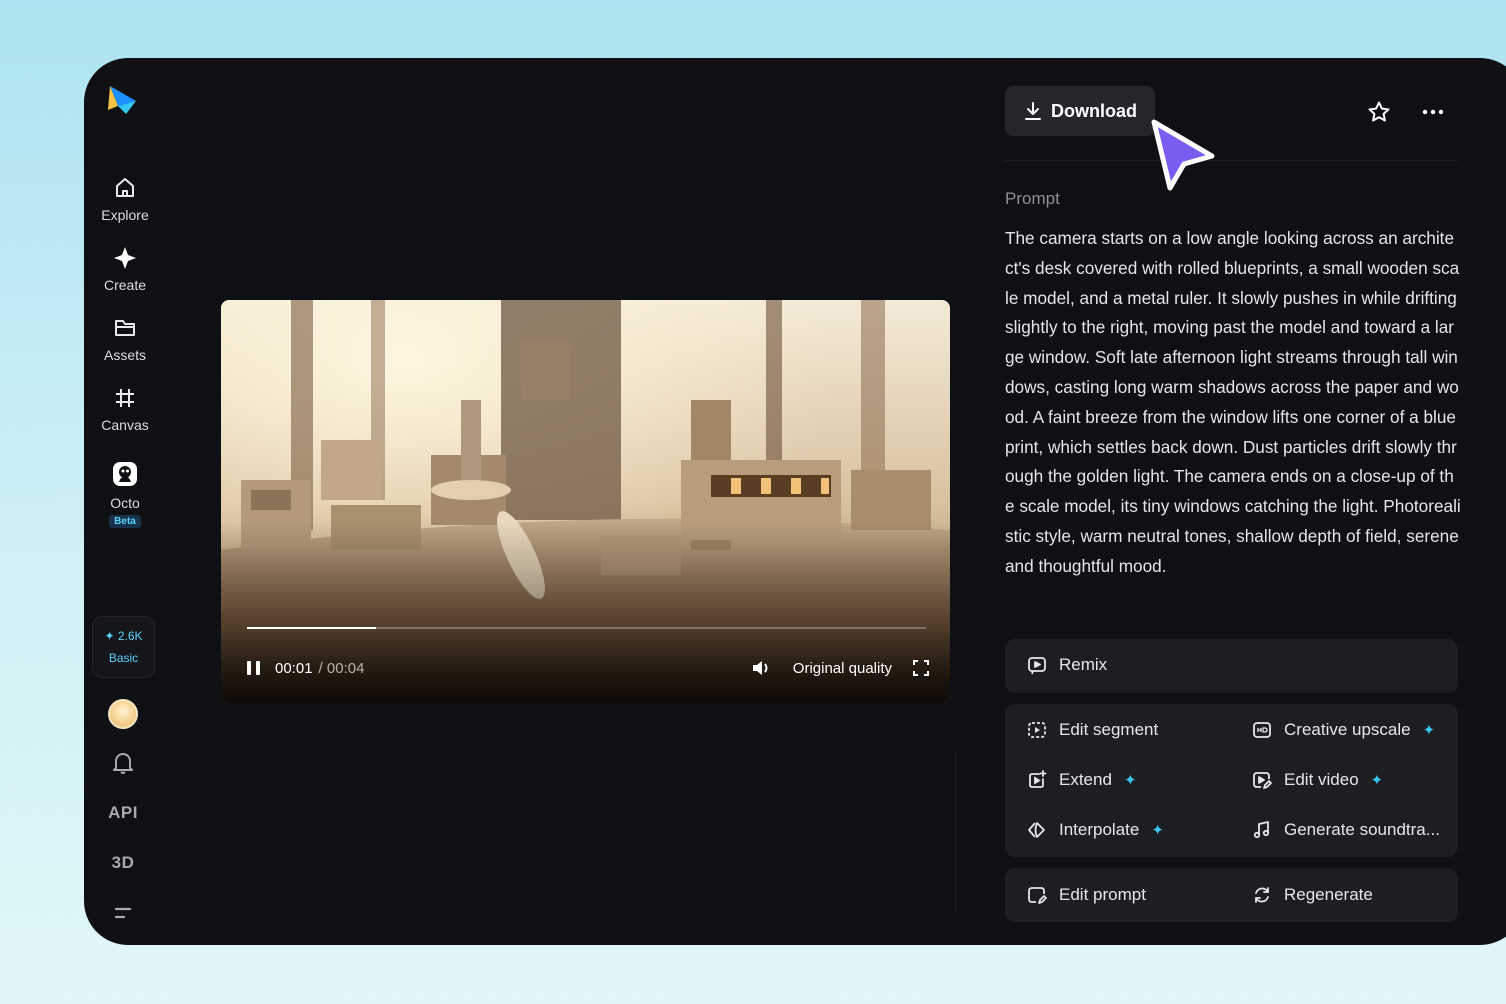 This screenshot has width=1506, height=1004. Describe the element at coordinates (125, 215) in the screenshot. I see `nav-explore-label: Explore` at that location.